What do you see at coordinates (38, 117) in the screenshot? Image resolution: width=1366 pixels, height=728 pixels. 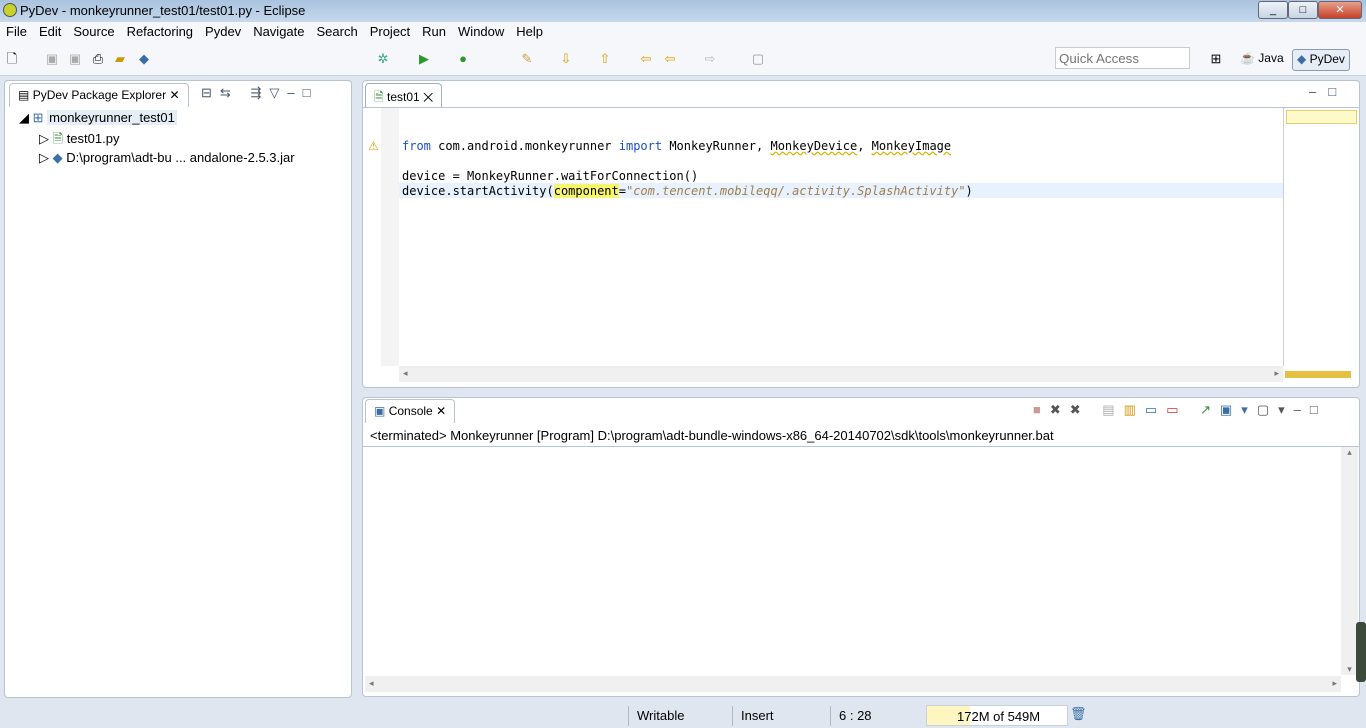 I see `project-icon: ⊞` at bounding box center [38, 117].